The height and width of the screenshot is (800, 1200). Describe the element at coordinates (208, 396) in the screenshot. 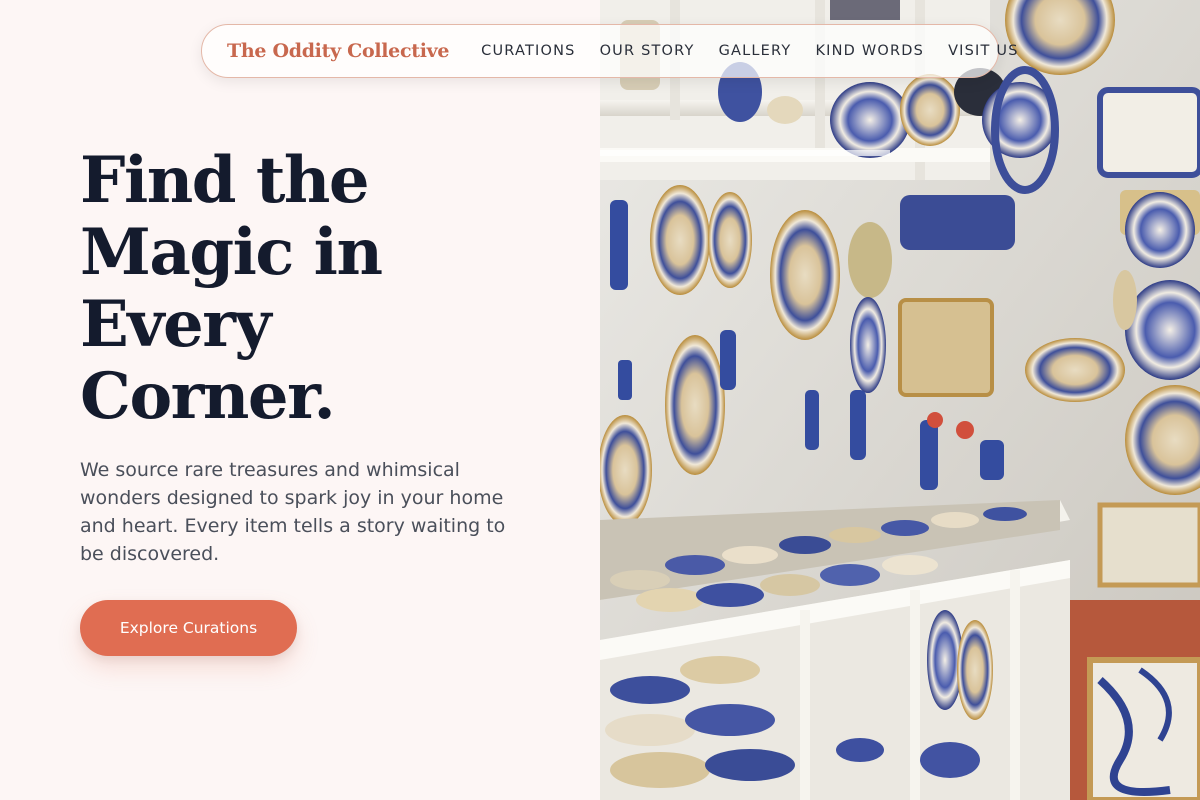

I see `headline-line: Corner.` at that location.